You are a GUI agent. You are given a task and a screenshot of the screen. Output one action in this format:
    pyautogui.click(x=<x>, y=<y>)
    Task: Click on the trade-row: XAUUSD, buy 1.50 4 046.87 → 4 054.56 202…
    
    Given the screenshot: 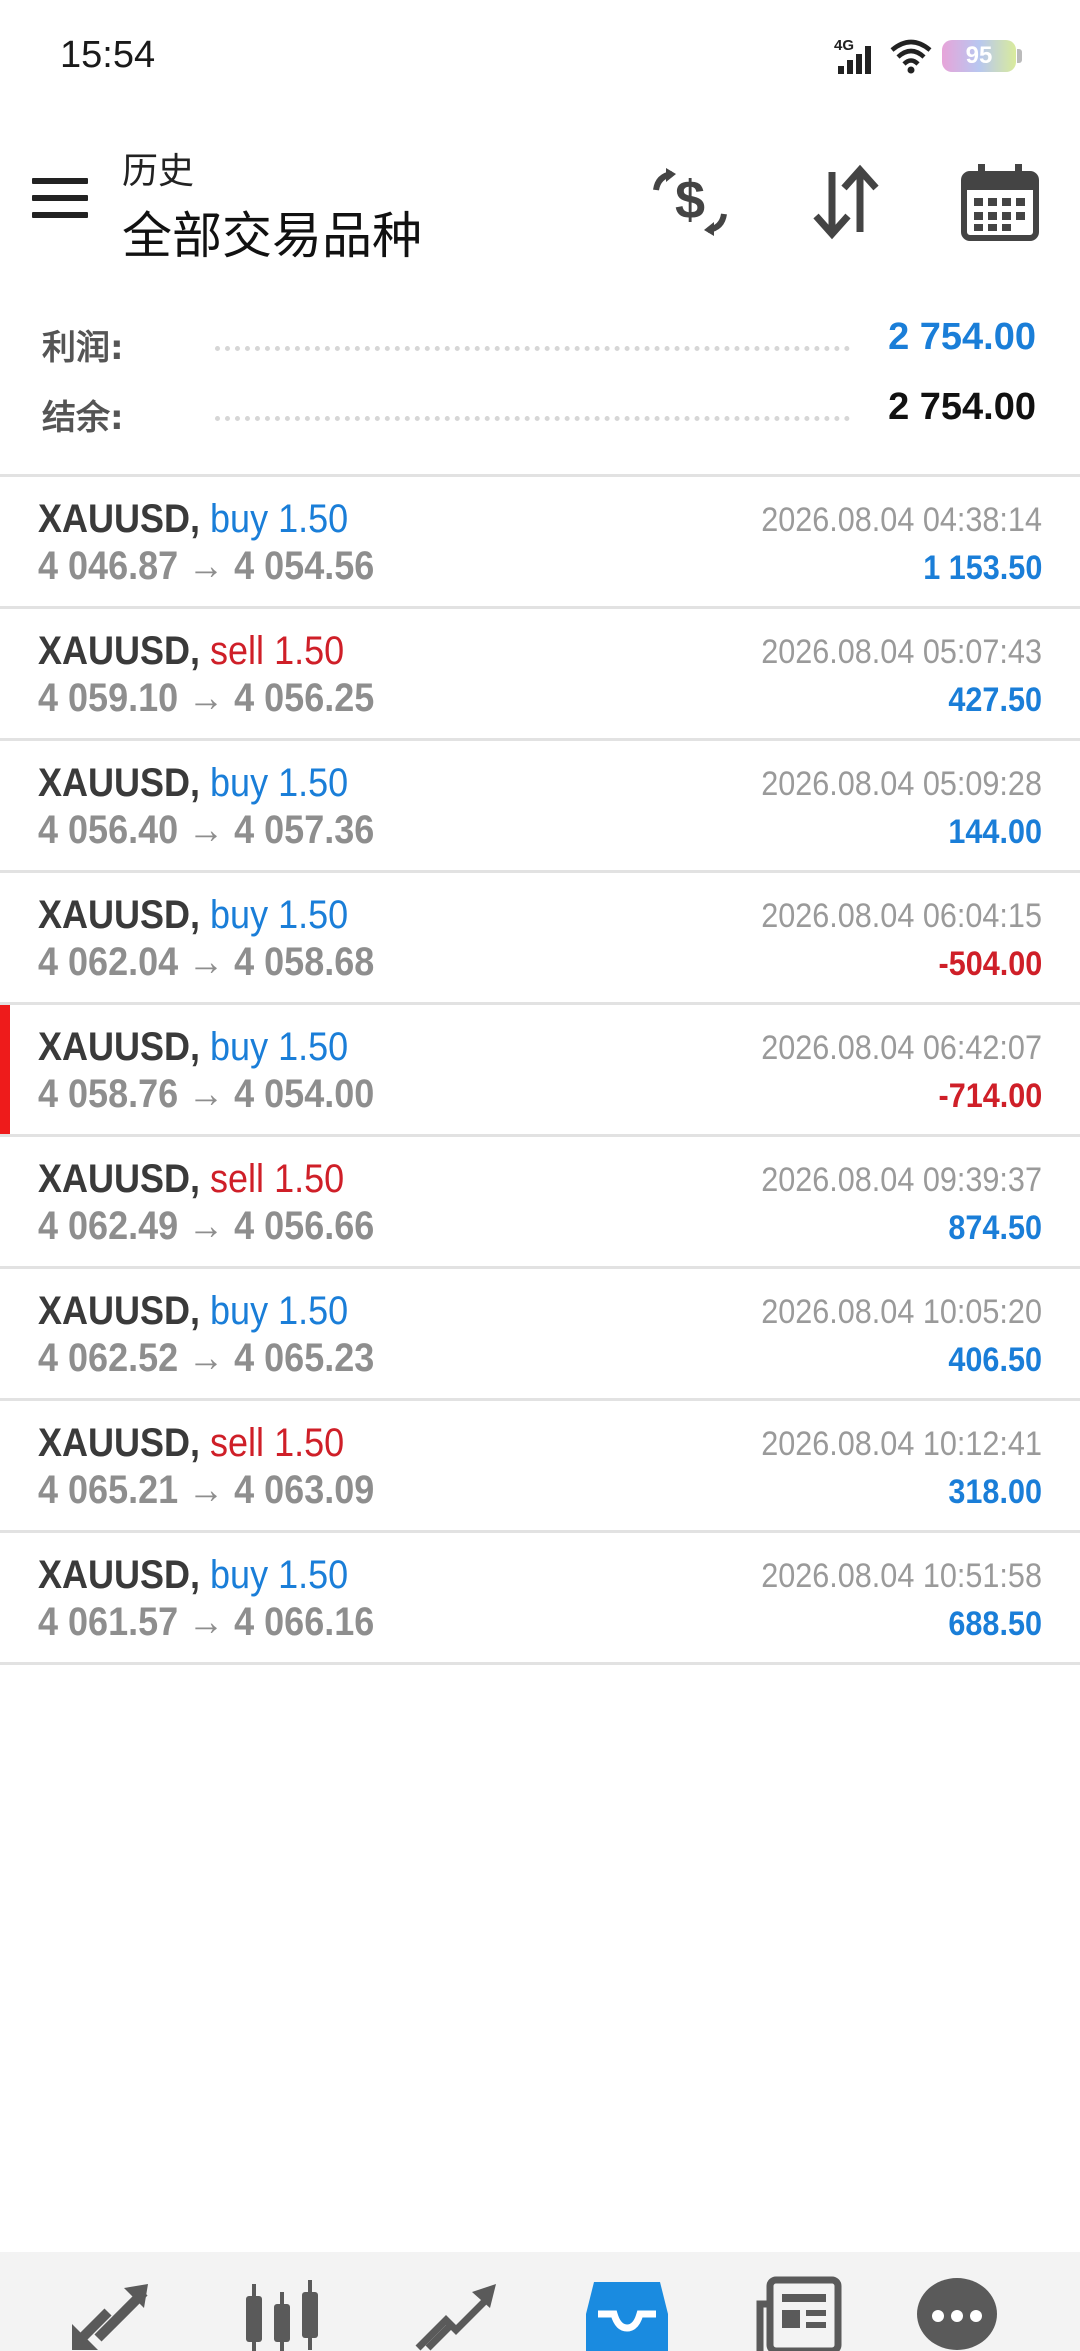 What is the action you would take?
    pyautogui.click(x=540, y=543)
    